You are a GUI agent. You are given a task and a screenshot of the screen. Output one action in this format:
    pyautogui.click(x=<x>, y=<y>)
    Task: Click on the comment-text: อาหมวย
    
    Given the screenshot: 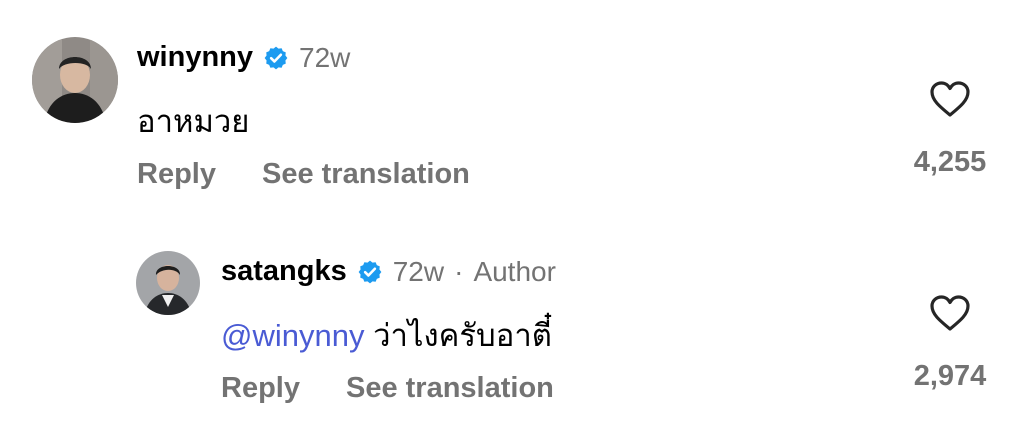 What is the action you would take?
    pyautogui.click(x=193, y=121)
    